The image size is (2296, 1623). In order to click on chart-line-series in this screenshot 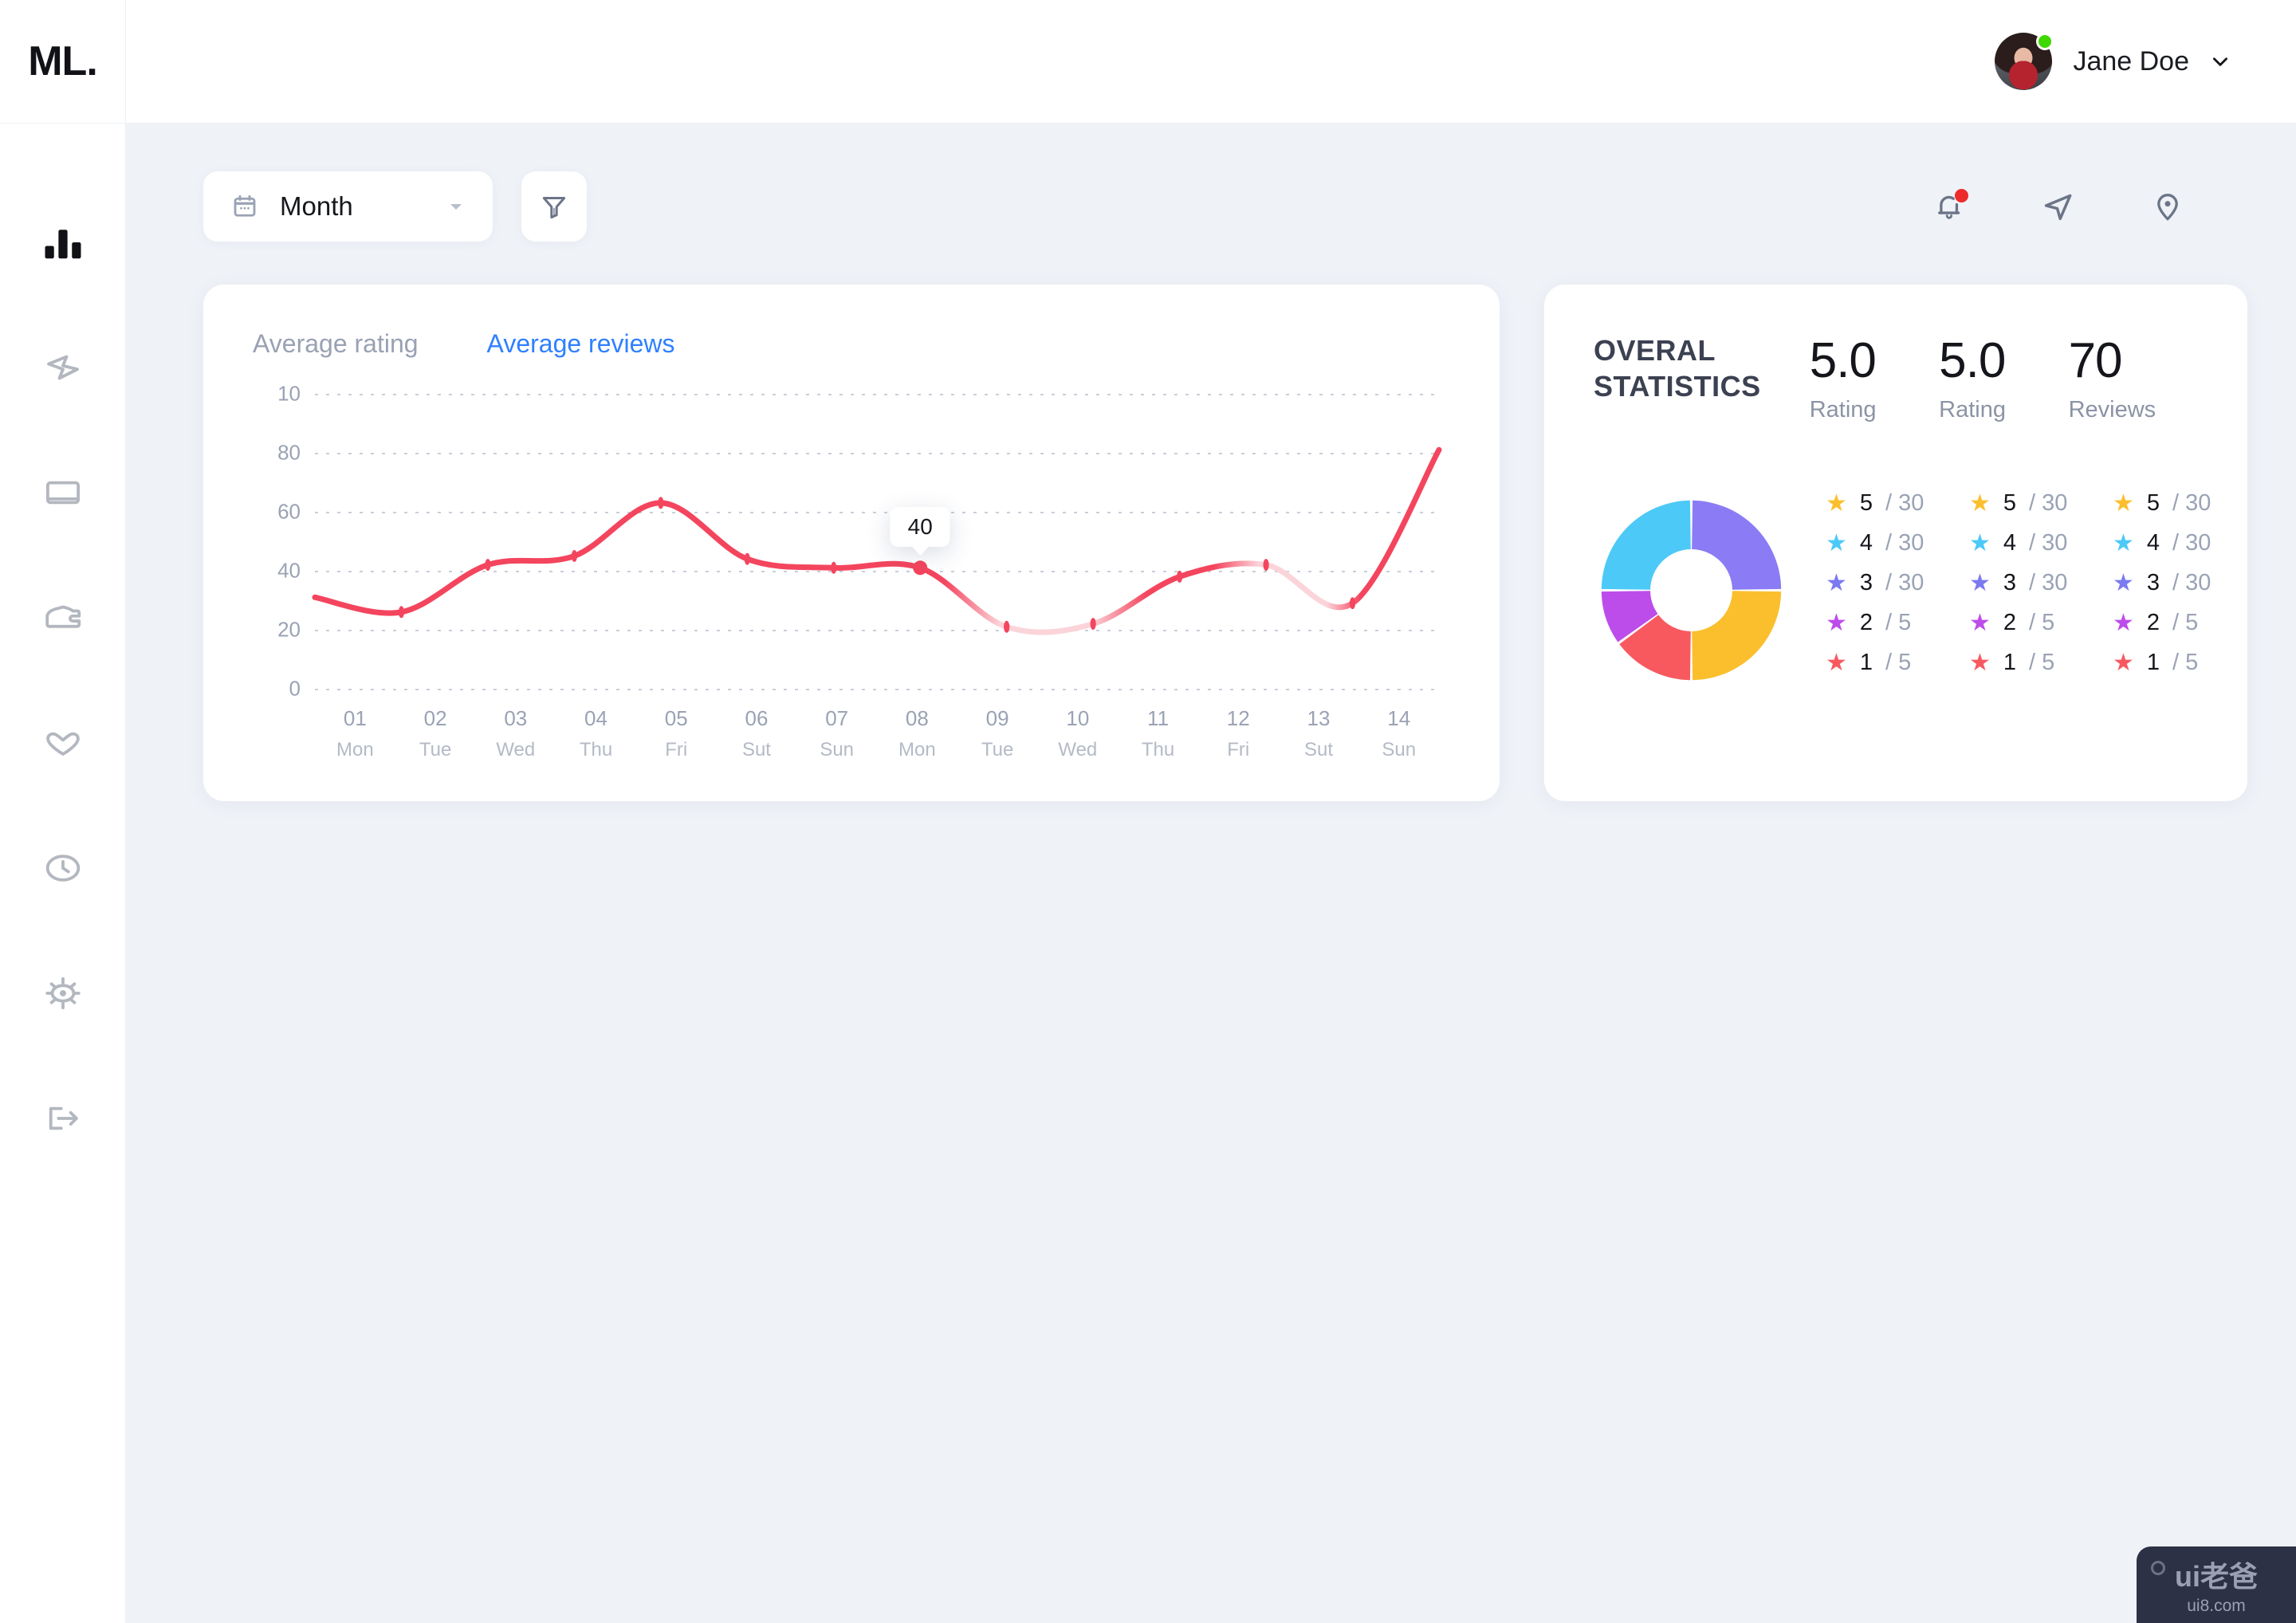, I will do `click(877, 541)`.